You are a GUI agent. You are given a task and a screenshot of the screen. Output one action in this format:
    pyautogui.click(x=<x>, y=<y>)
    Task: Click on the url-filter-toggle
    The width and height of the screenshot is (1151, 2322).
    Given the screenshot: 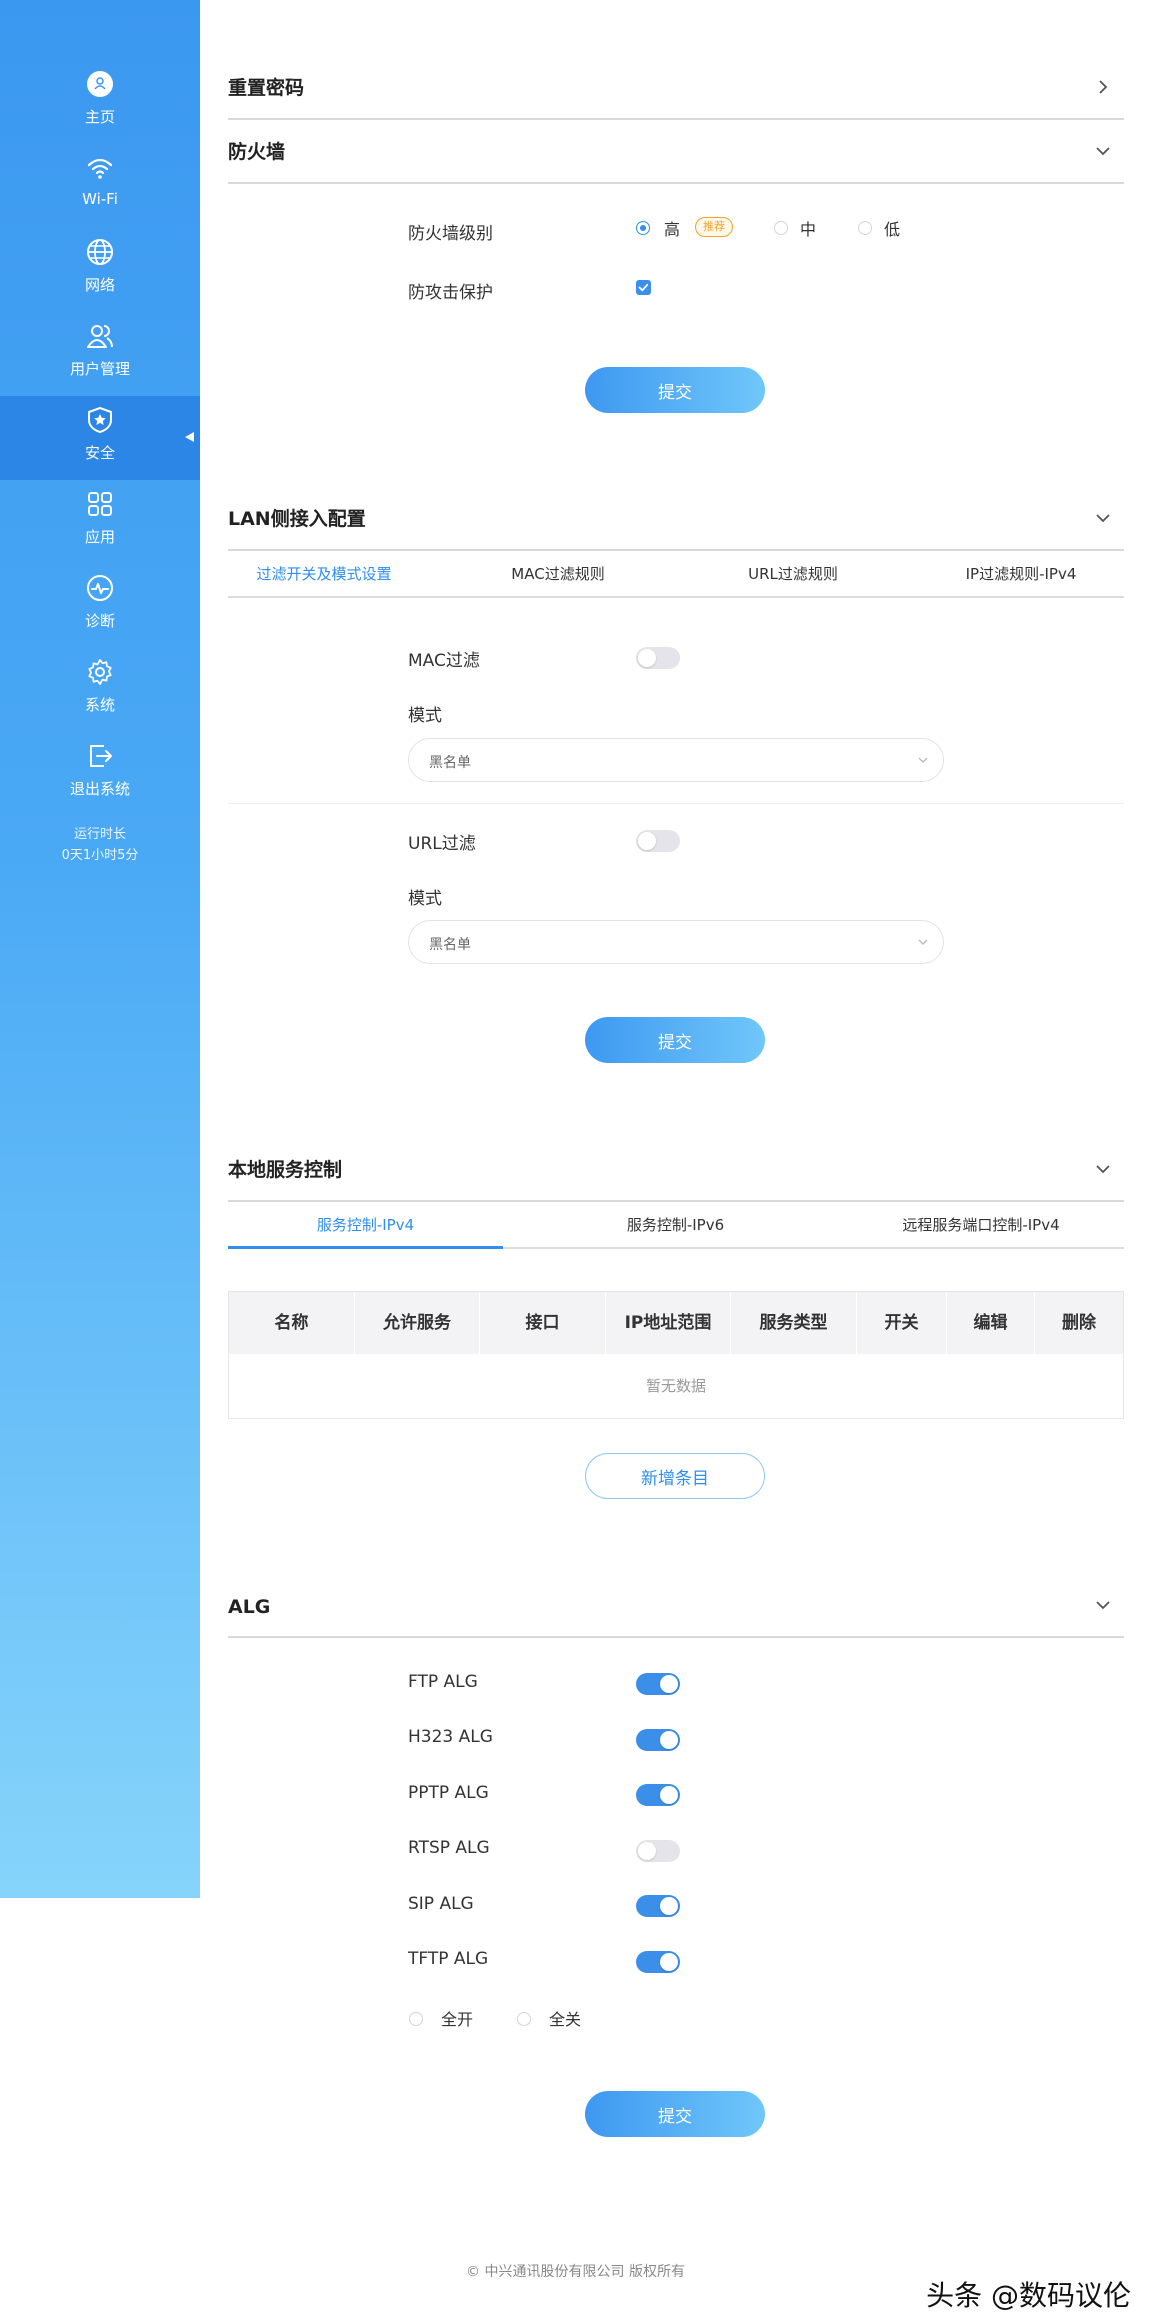 What is the action you would take?
    pyautogui.click(x=658, y=841)
    